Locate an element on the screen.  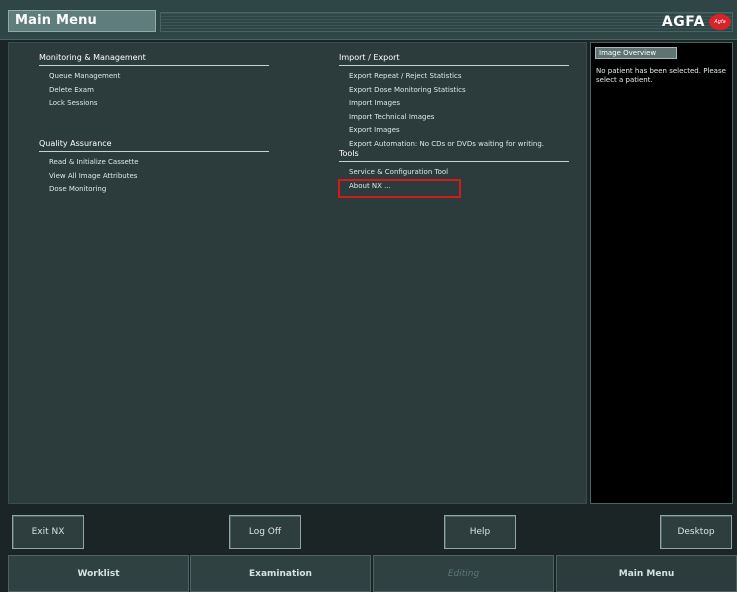
agfa-logo-icon: Agfa is located at coordinates (720, 22).